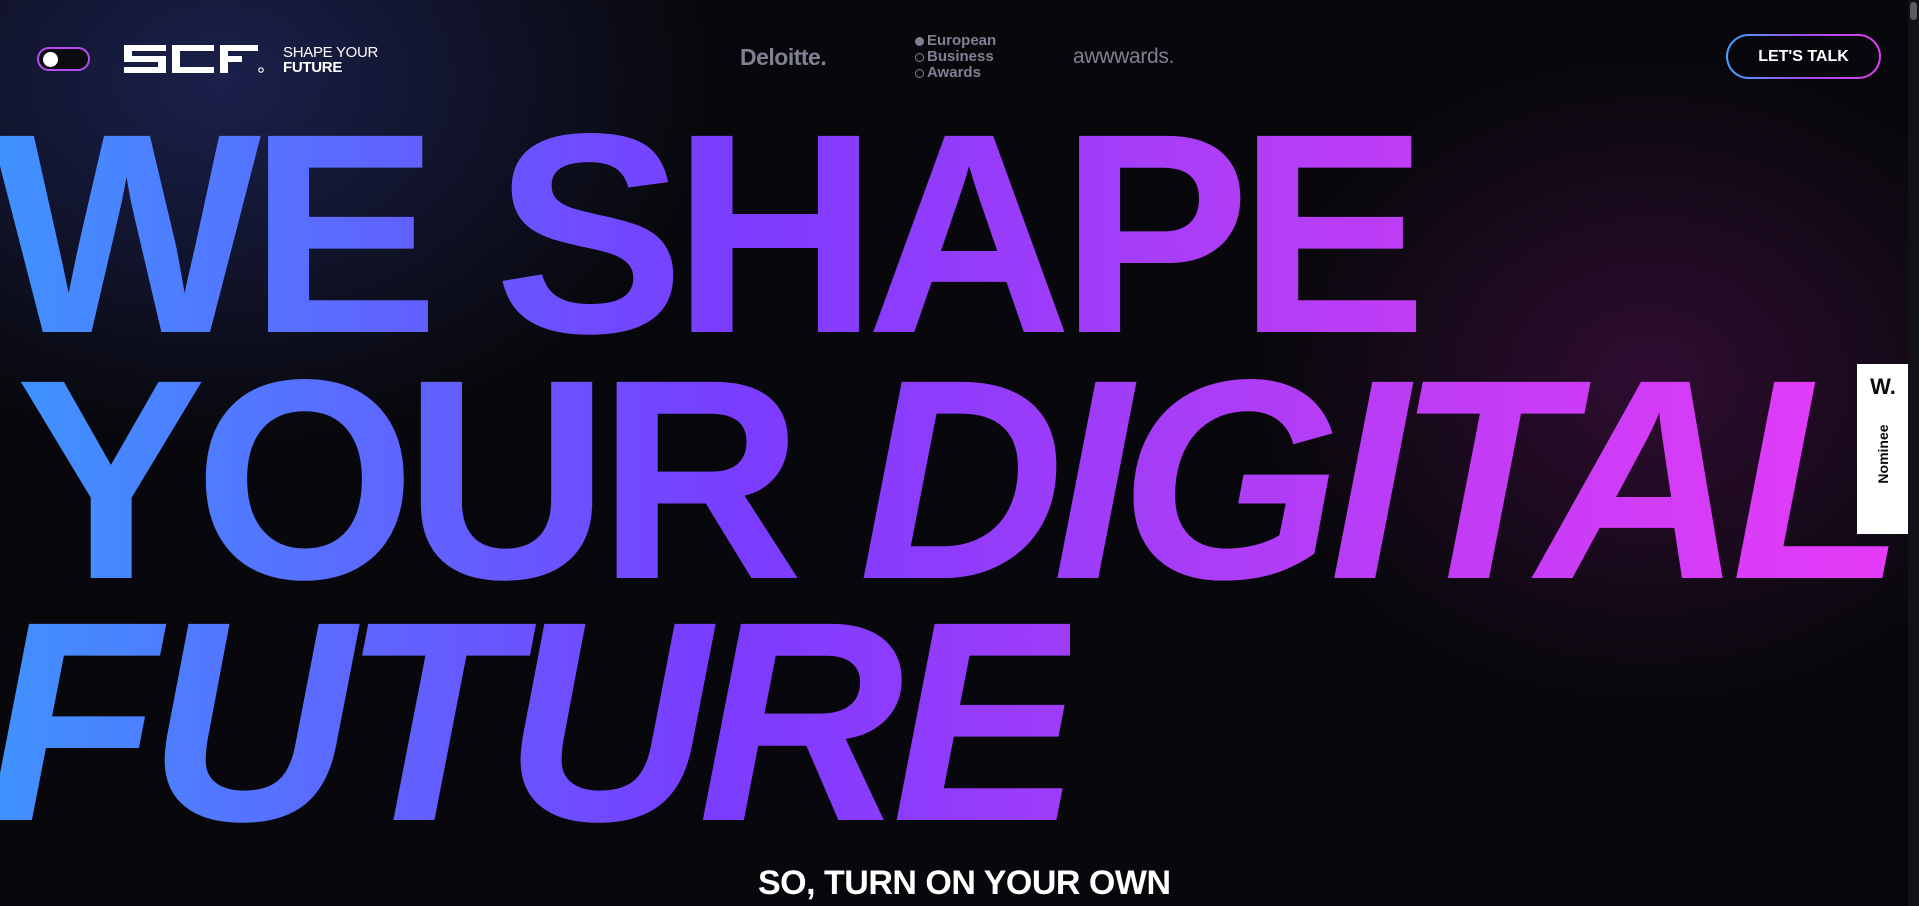 The image size is (1919, 906). Describe the element at coordinates (50, 59) in the screenshot. I see `toggle-knob` at that location.